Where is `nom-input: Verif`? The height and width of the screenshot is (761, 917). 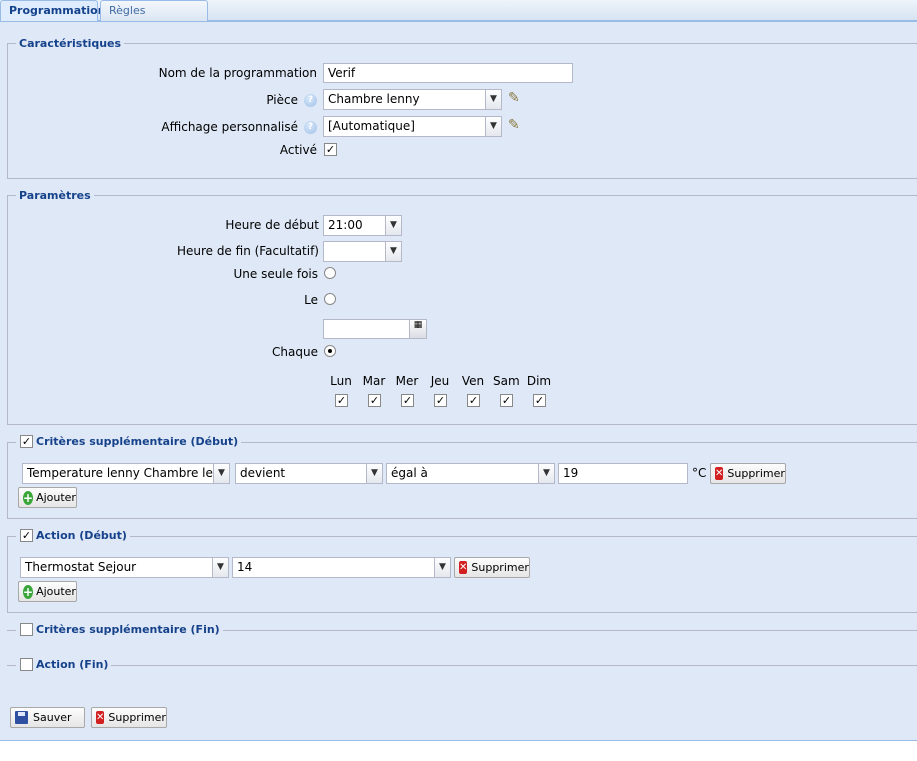
nom-input: Verif is located at coordinates (448, 73).